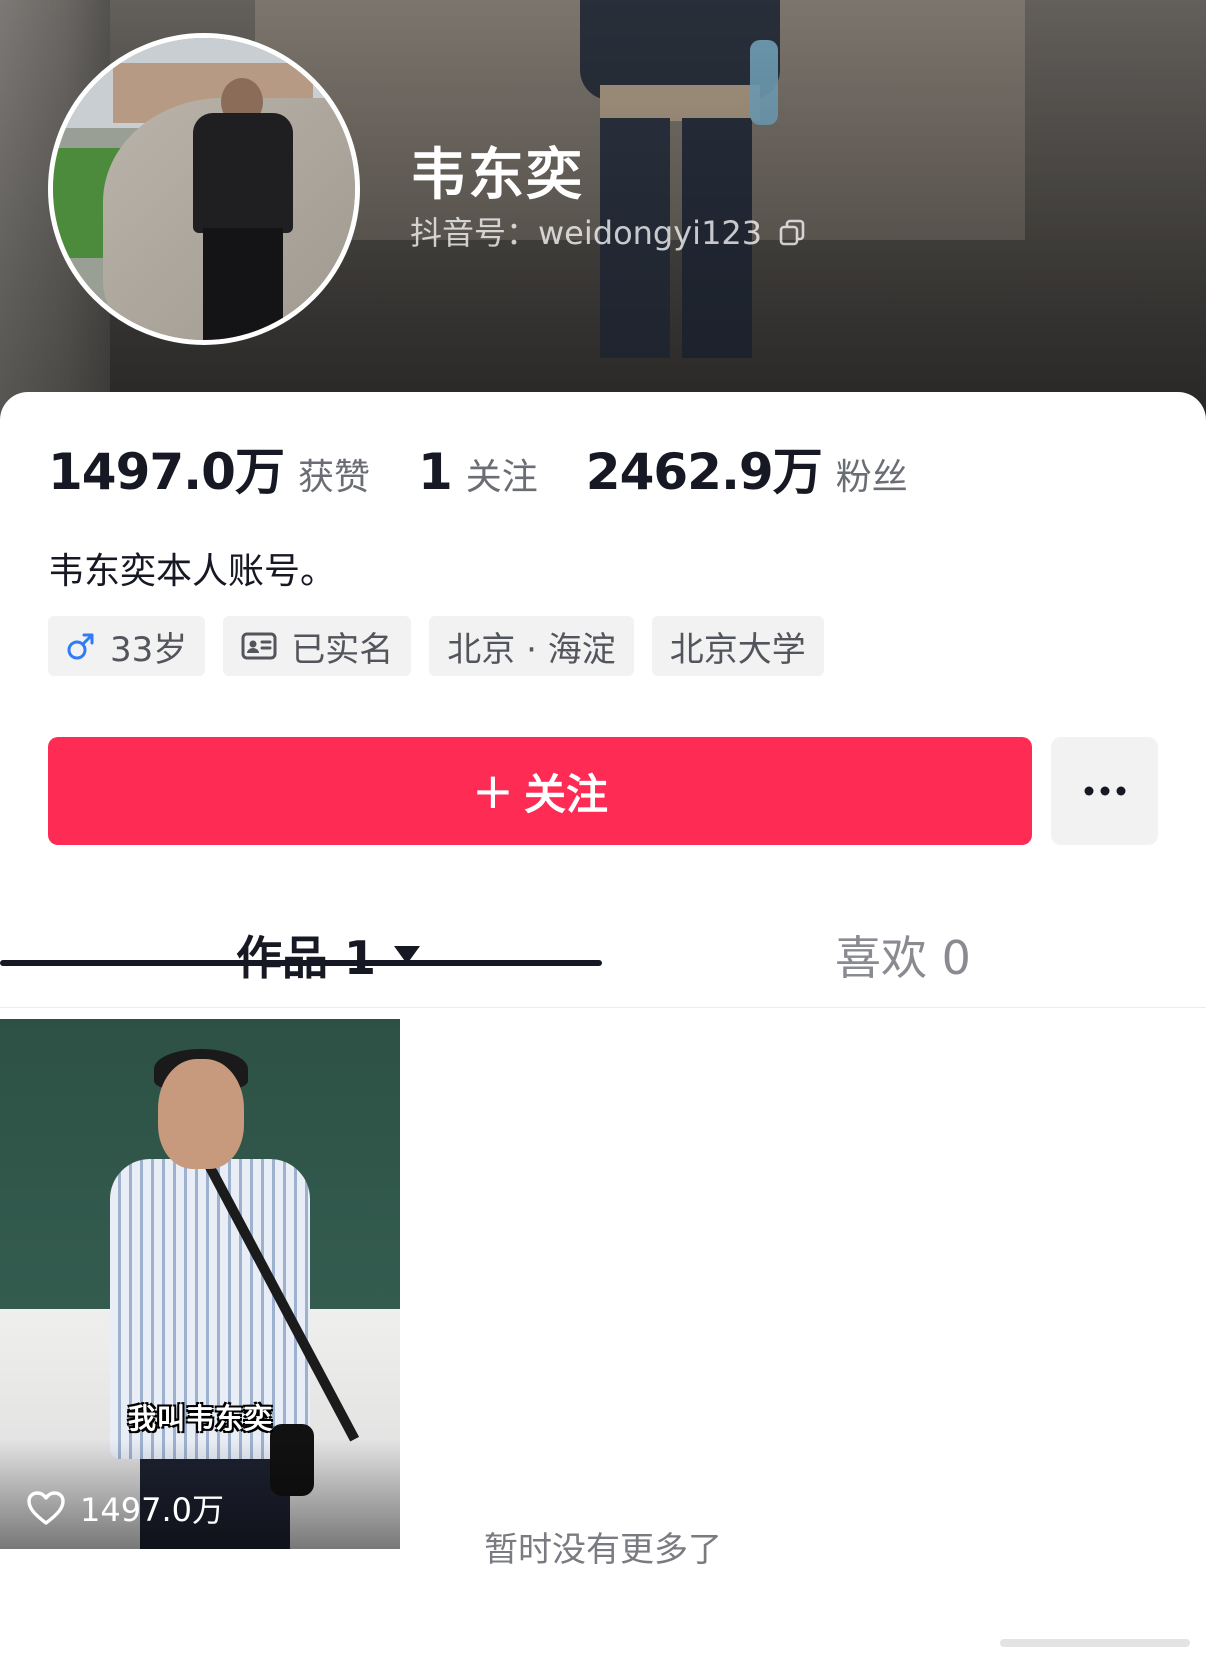 This screenshot has width=1206, height=1654. Describe the element at coordinates (531, 649) in the screenshot. I see `tag-location-label: 北京 · 海淀` at that location.